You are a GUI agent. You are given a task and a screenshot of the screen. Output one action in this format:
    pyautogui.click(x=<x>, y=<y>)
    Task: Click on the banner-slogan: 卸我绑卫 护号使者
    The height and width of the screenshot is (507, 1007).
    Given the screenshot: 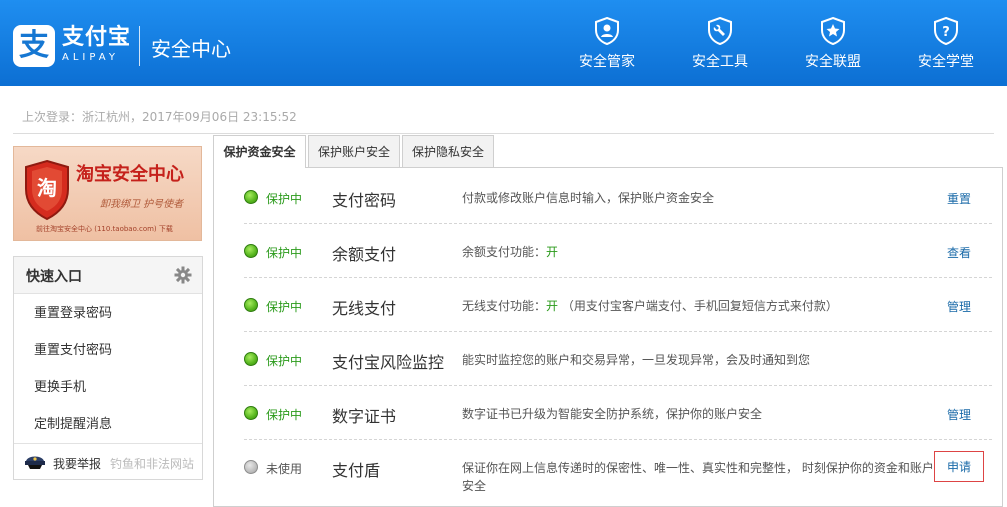 What is the action you would take?
    pyautogui.click(x=142, y=204)
    